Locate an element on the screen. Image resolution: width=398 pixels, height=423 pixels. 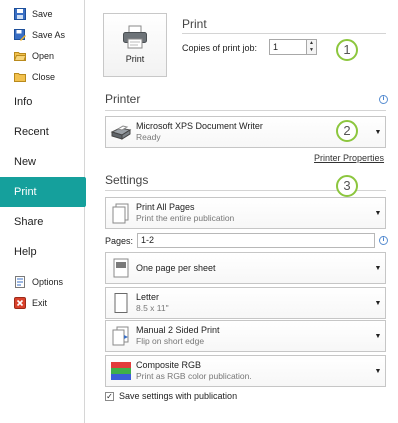
sidebar-item-label: Exit is located at coordinates (40, 302).